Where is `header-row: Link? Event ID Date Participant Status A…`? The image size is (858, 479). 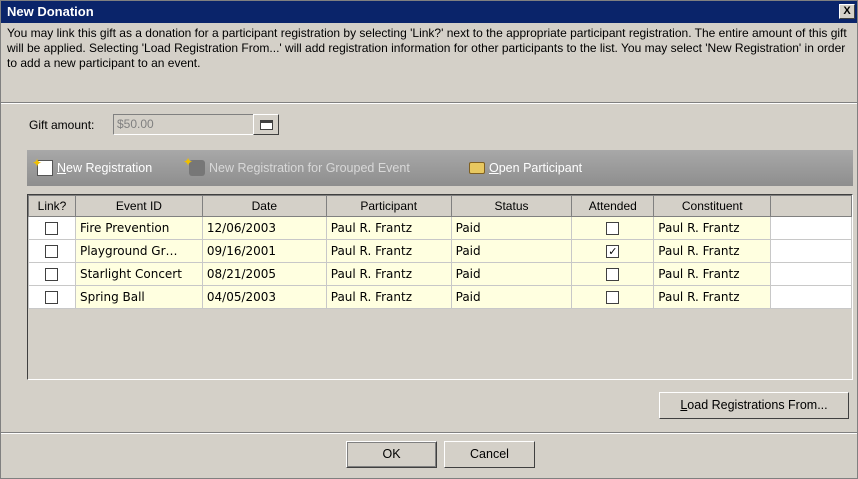 header-row: Link? Event ID Date Participant Status A… is located at coordinates (440, 206).